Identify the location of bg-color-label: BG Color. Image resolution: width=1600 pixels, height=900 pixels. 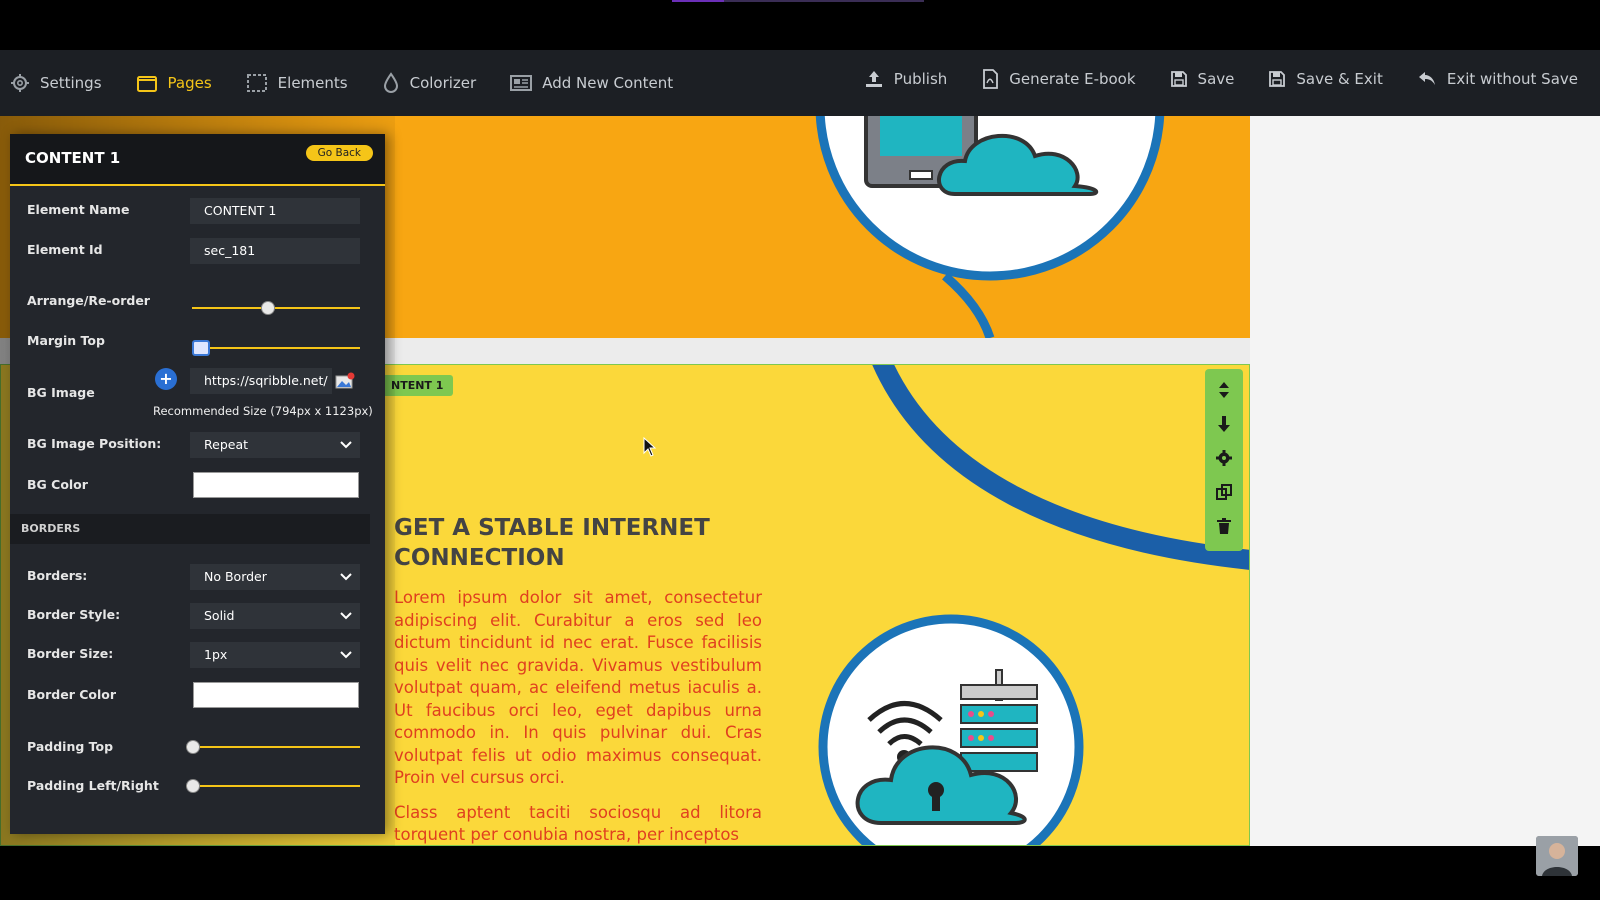
(57, 484).